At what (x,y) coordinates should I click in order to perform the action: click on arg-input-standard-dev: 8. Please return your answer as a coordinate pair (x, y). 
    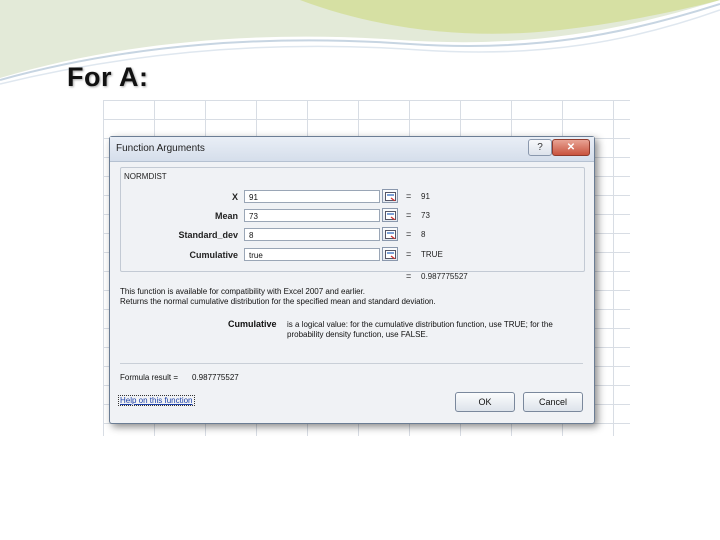
    Looking at the image, I should click on (312, 234).